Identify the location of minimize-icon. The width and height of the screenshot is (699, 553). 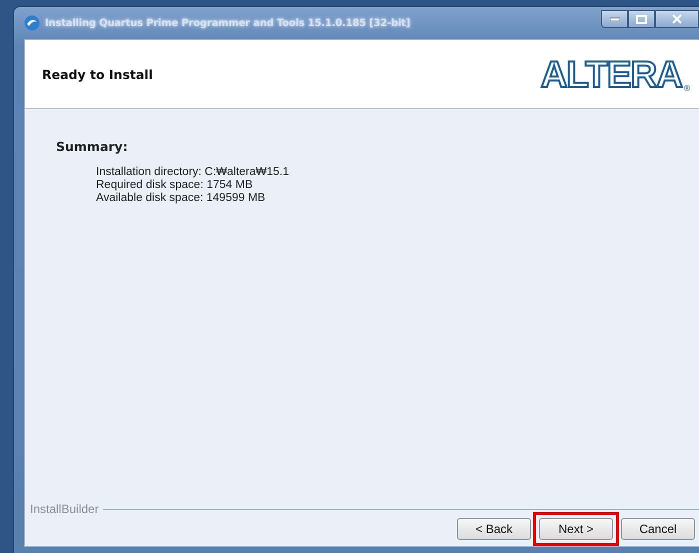
(615, 19).